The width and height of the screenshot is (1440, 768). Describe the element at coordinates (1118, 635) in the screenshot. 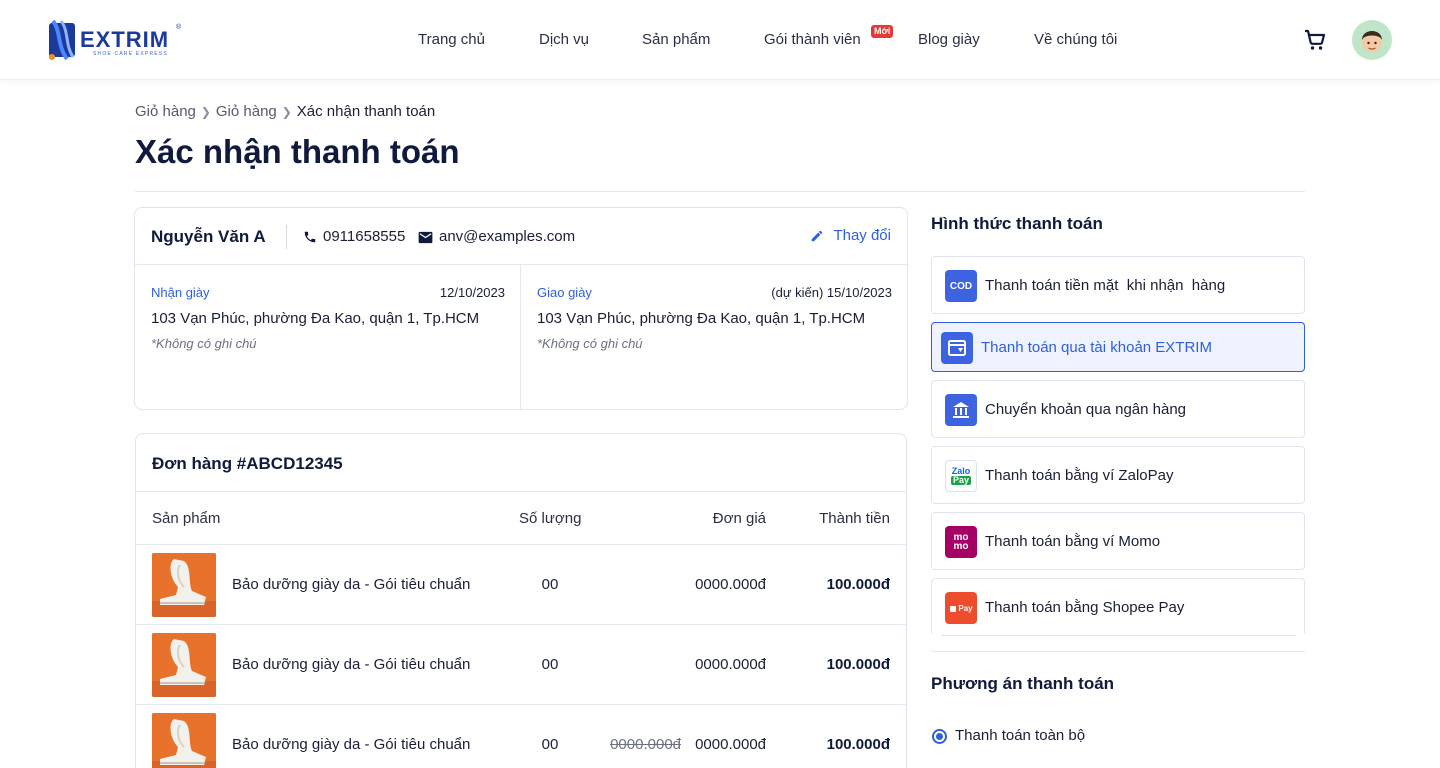

I see `scroll-edge` at that location.